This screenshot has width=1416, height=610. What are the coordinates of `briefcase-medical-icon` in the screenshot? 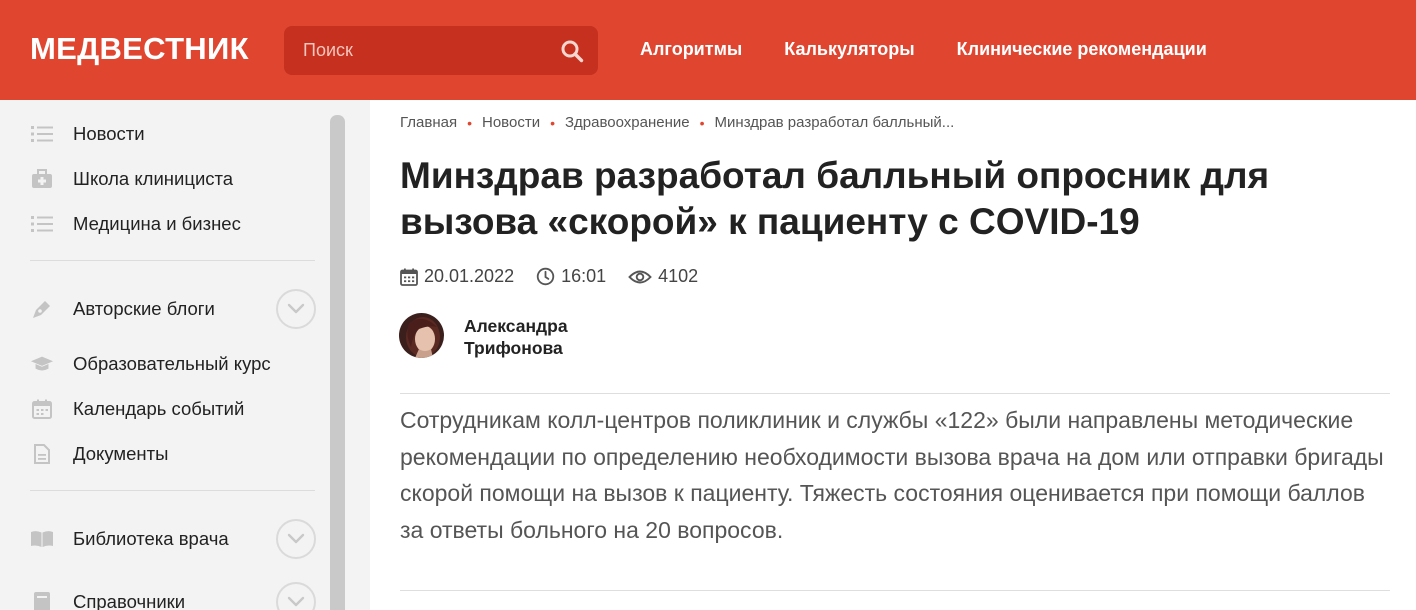 It's located at (42, 179).